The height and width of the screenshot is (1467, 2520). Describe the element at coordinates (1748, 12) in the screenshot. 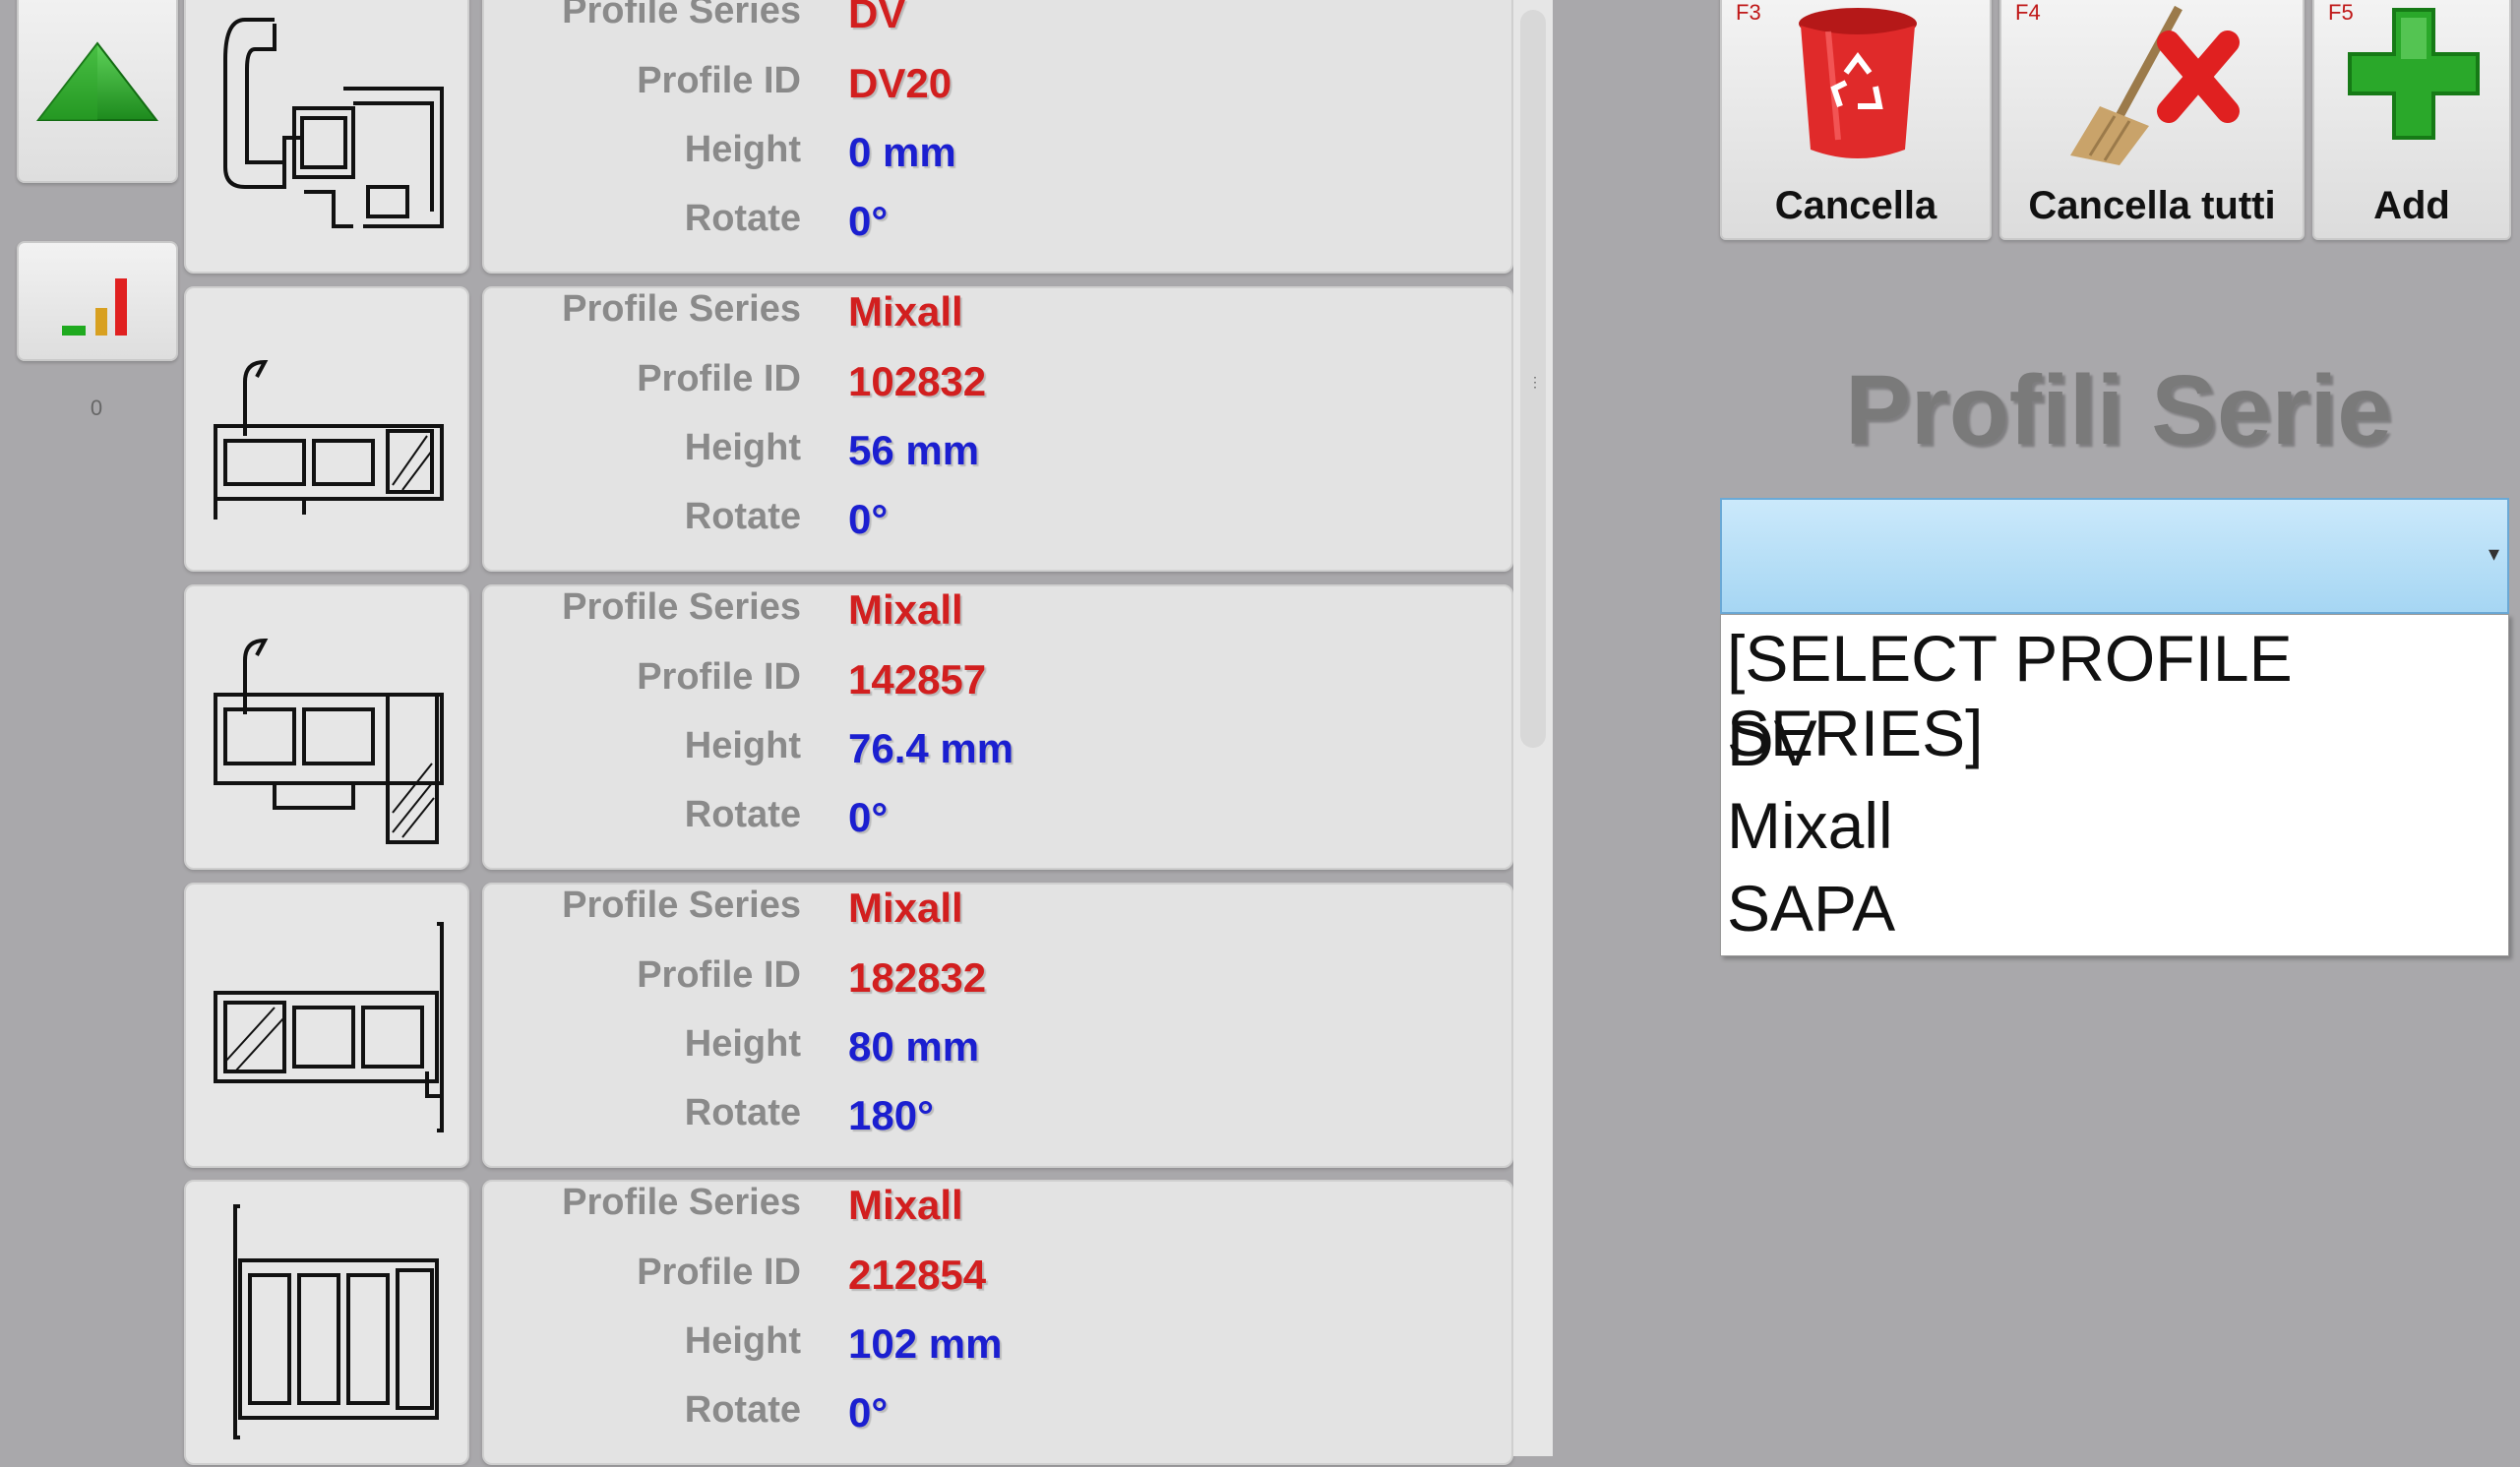

I see `delete-shortcut: F3` at that location.